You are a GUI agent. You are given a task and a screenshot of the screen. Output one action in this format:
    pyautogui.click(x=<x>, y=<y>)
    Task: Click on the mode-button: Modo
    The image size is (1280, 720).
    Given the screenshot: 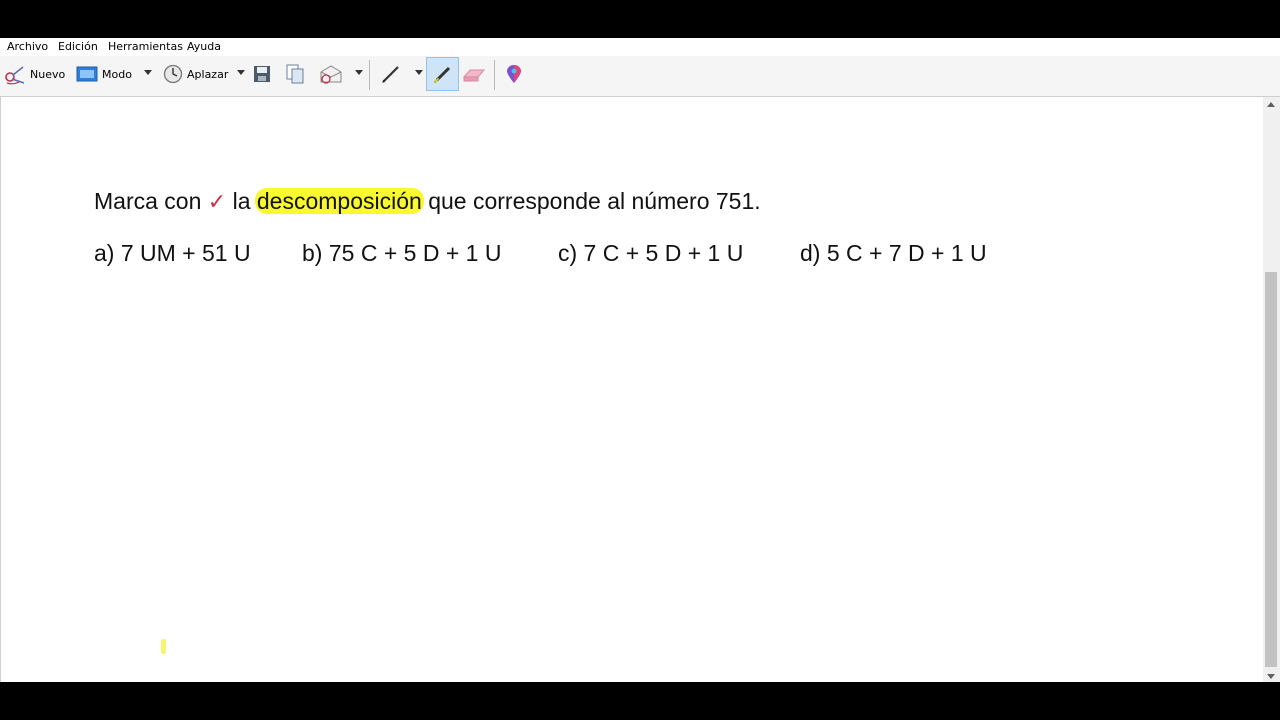 What is the action you would take?
    pyautogui.click(x=104, y=74)
    